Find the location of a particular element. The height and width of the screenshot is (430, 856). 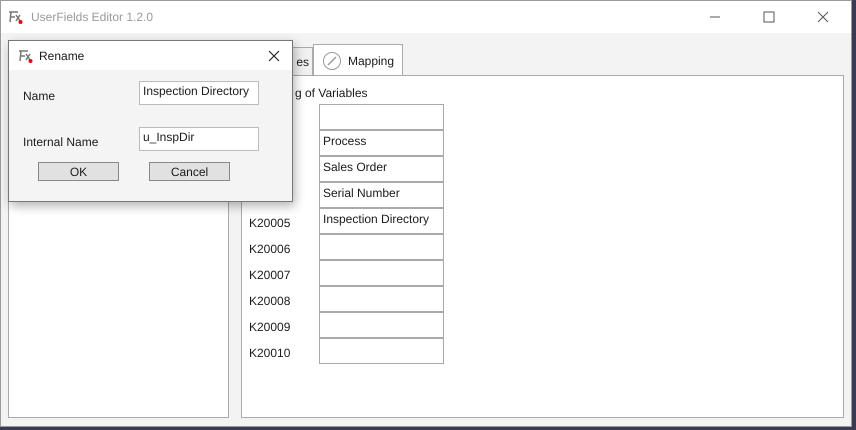

variable-key: K20009 is located at coordinates (269, 327).